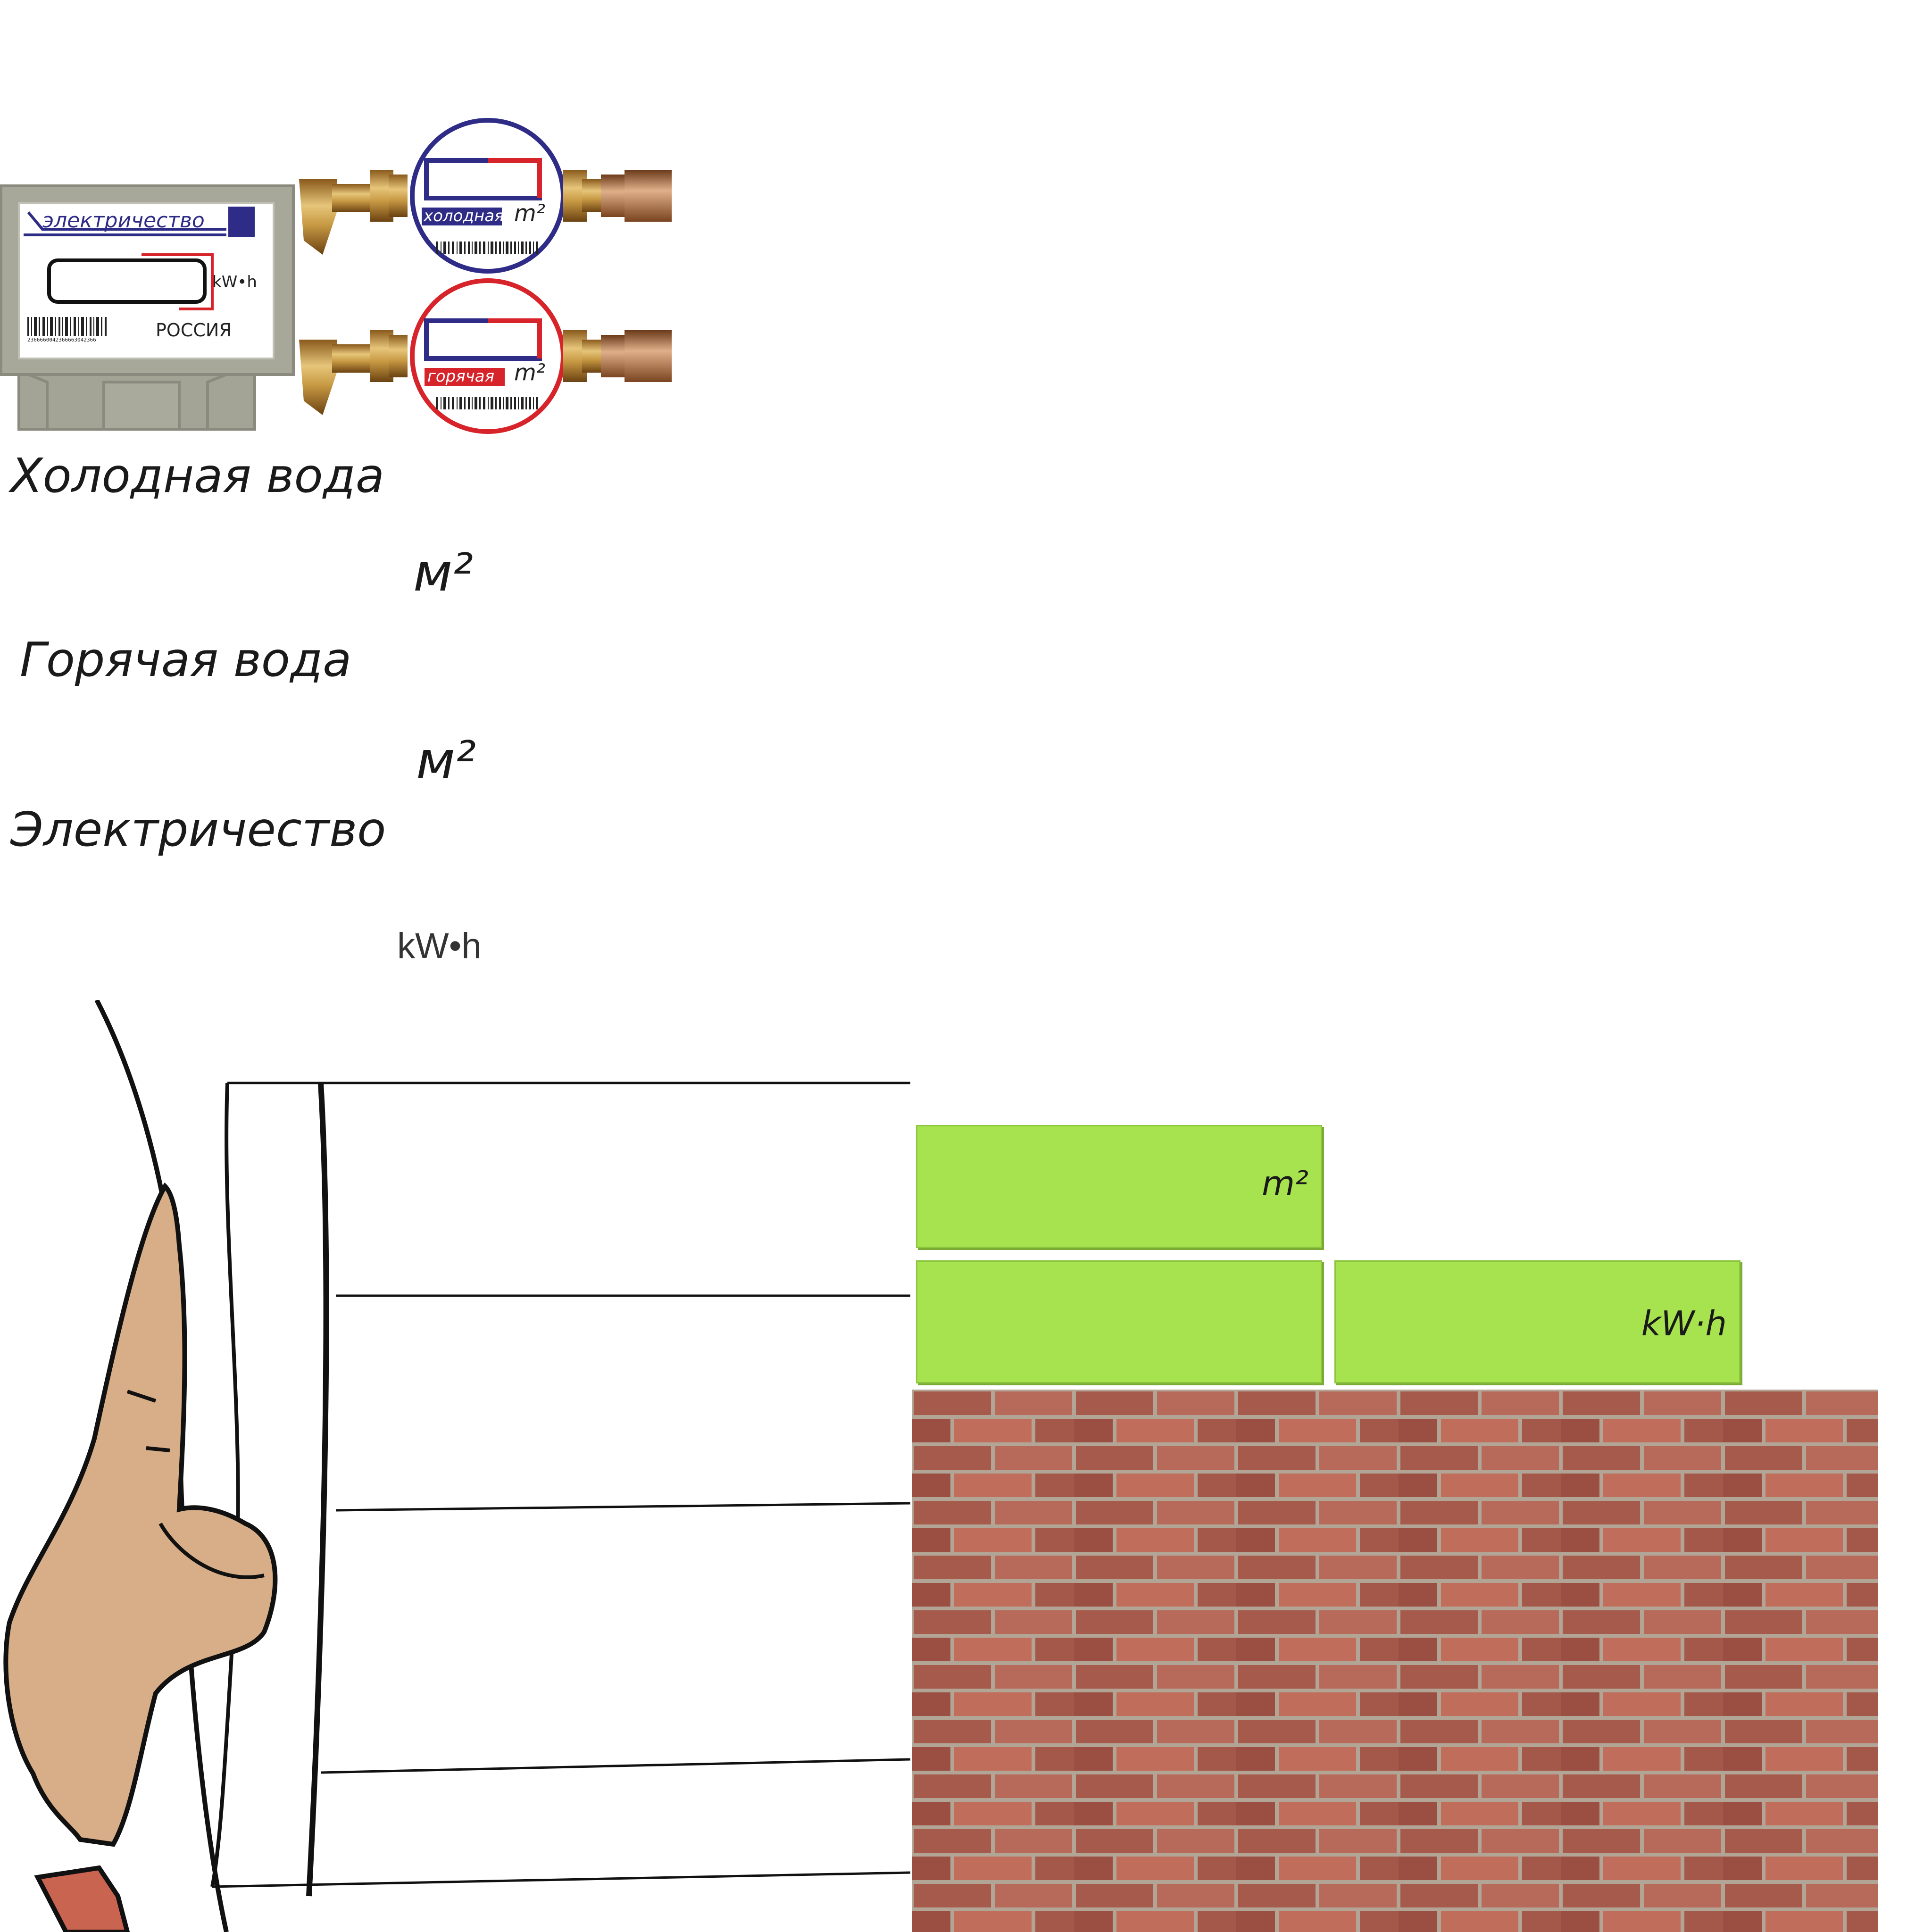 The image size is (1932, 1932). I want to click on hot-meter-unit: m², so click(529, 372).